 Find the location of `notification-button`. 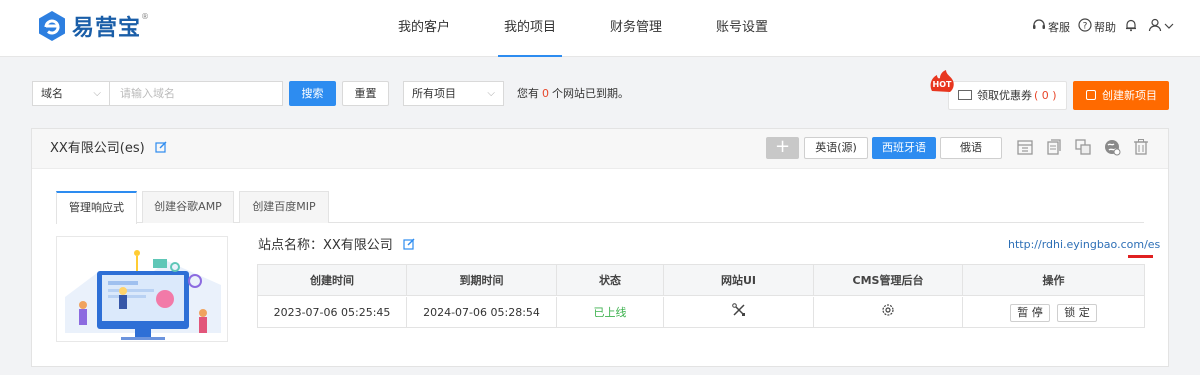

notification-button is located at coordinates (1132, 27).